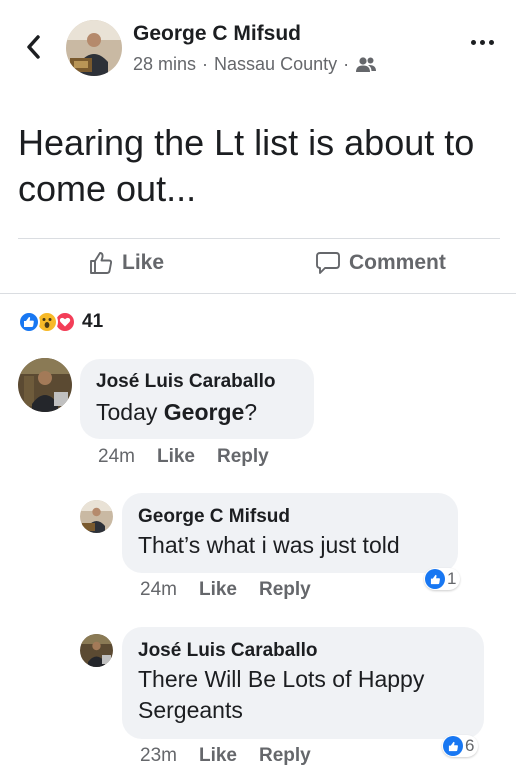  Describe the element at coordinates (397, 262) in the screenshot. I see `comment-label: Comment` at that location.